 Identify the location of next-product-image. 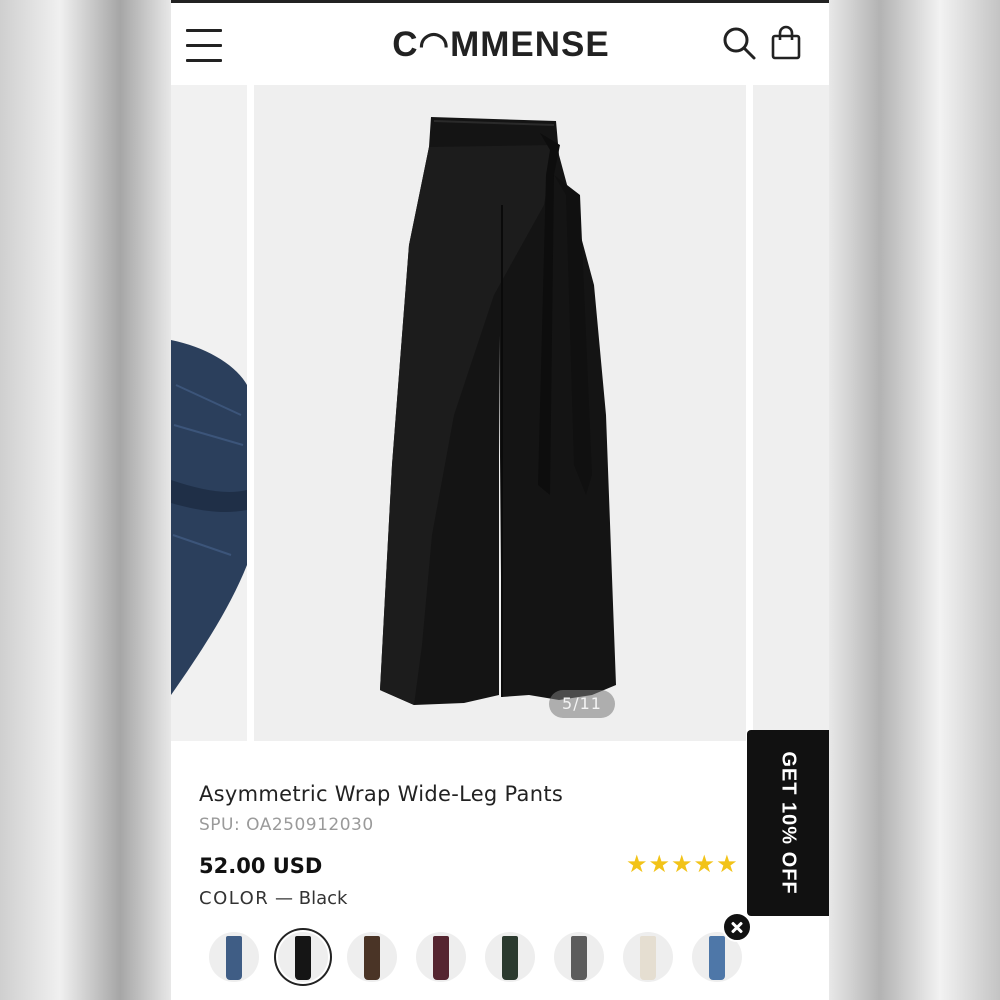
(791, 413).